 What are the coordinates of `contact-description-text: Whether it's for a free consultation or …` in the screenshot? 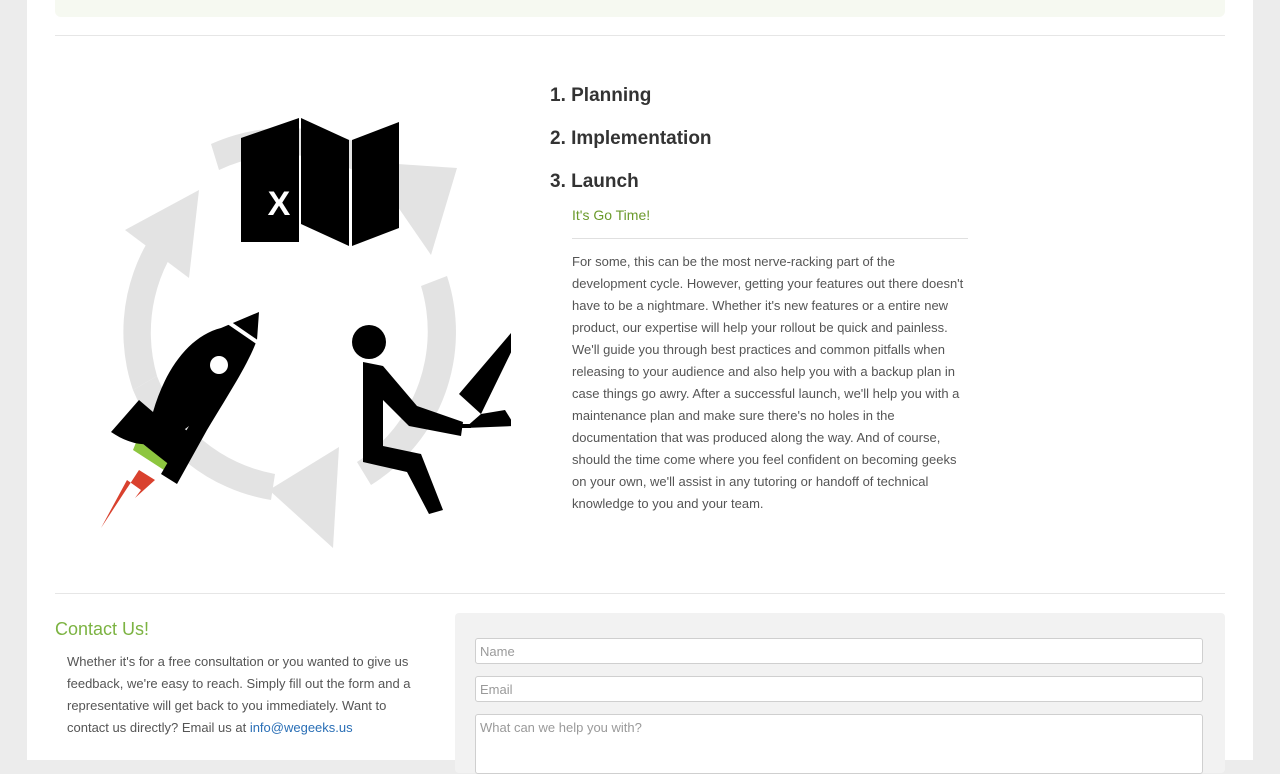 It's located at (239, 694).